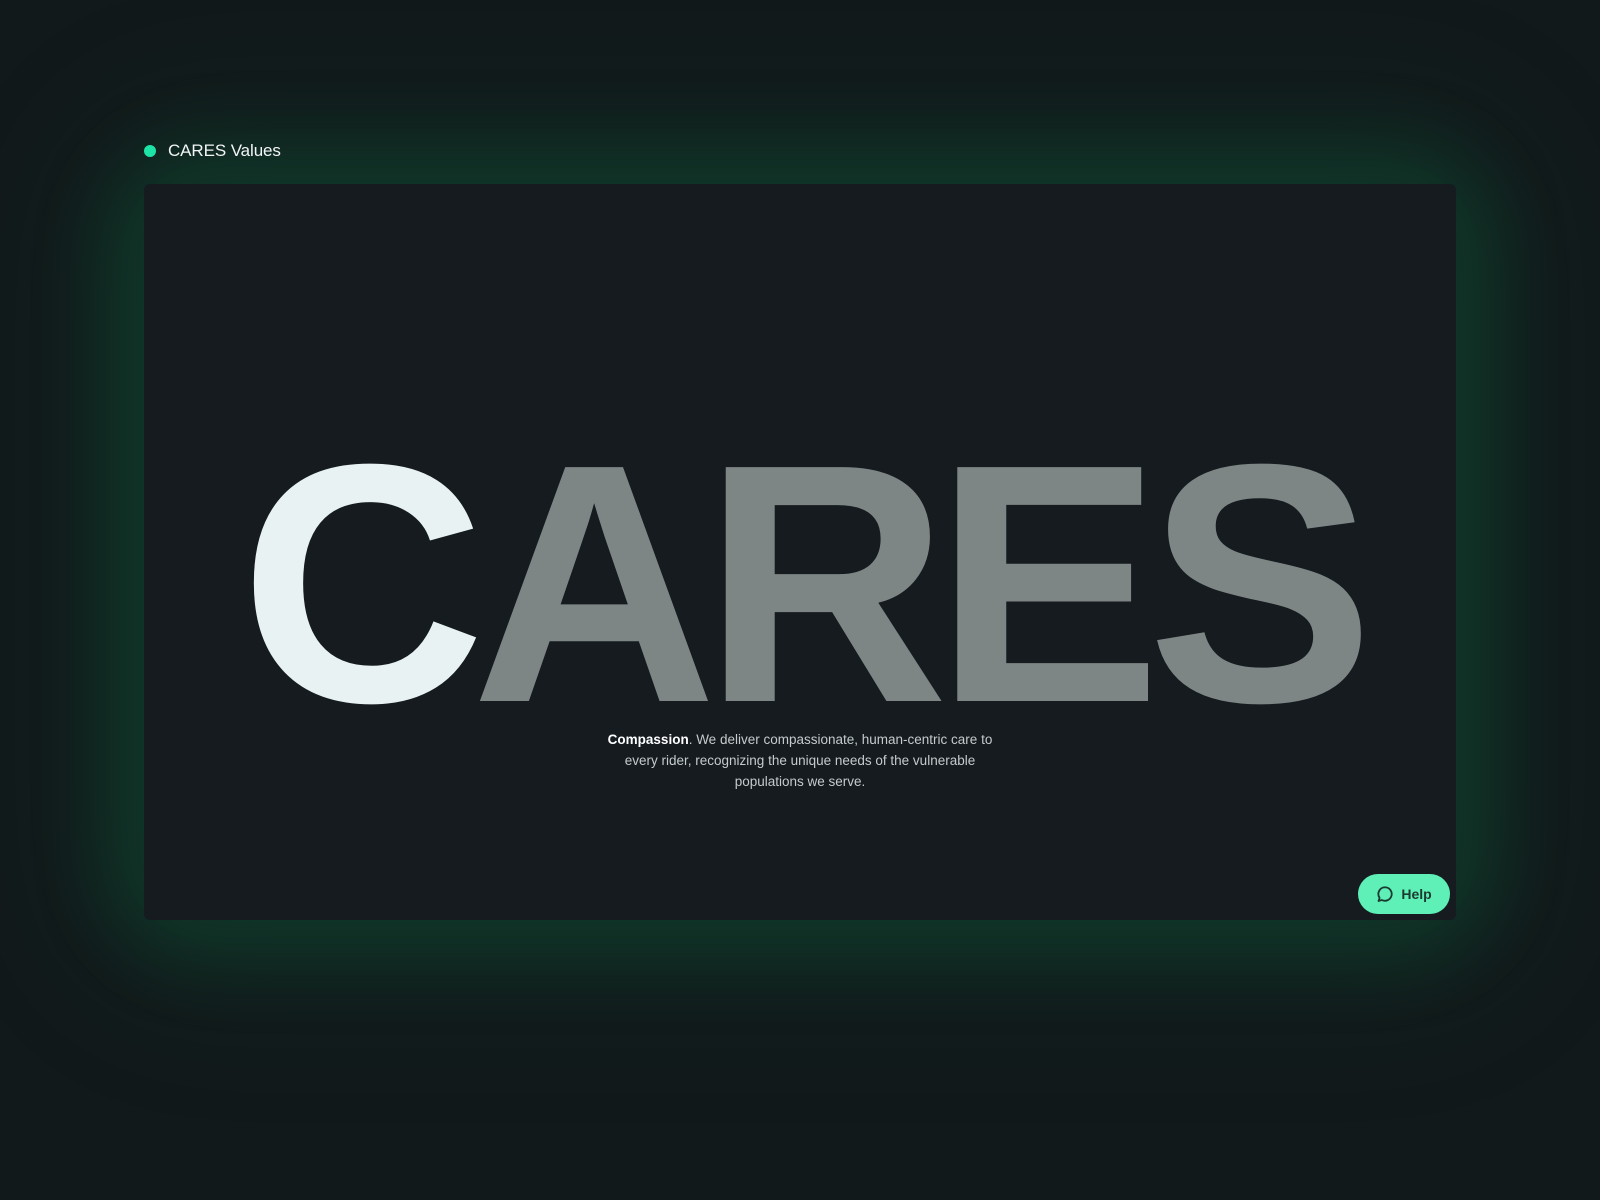  I want to click on chat-bubble-icon, so click(1385, 894).